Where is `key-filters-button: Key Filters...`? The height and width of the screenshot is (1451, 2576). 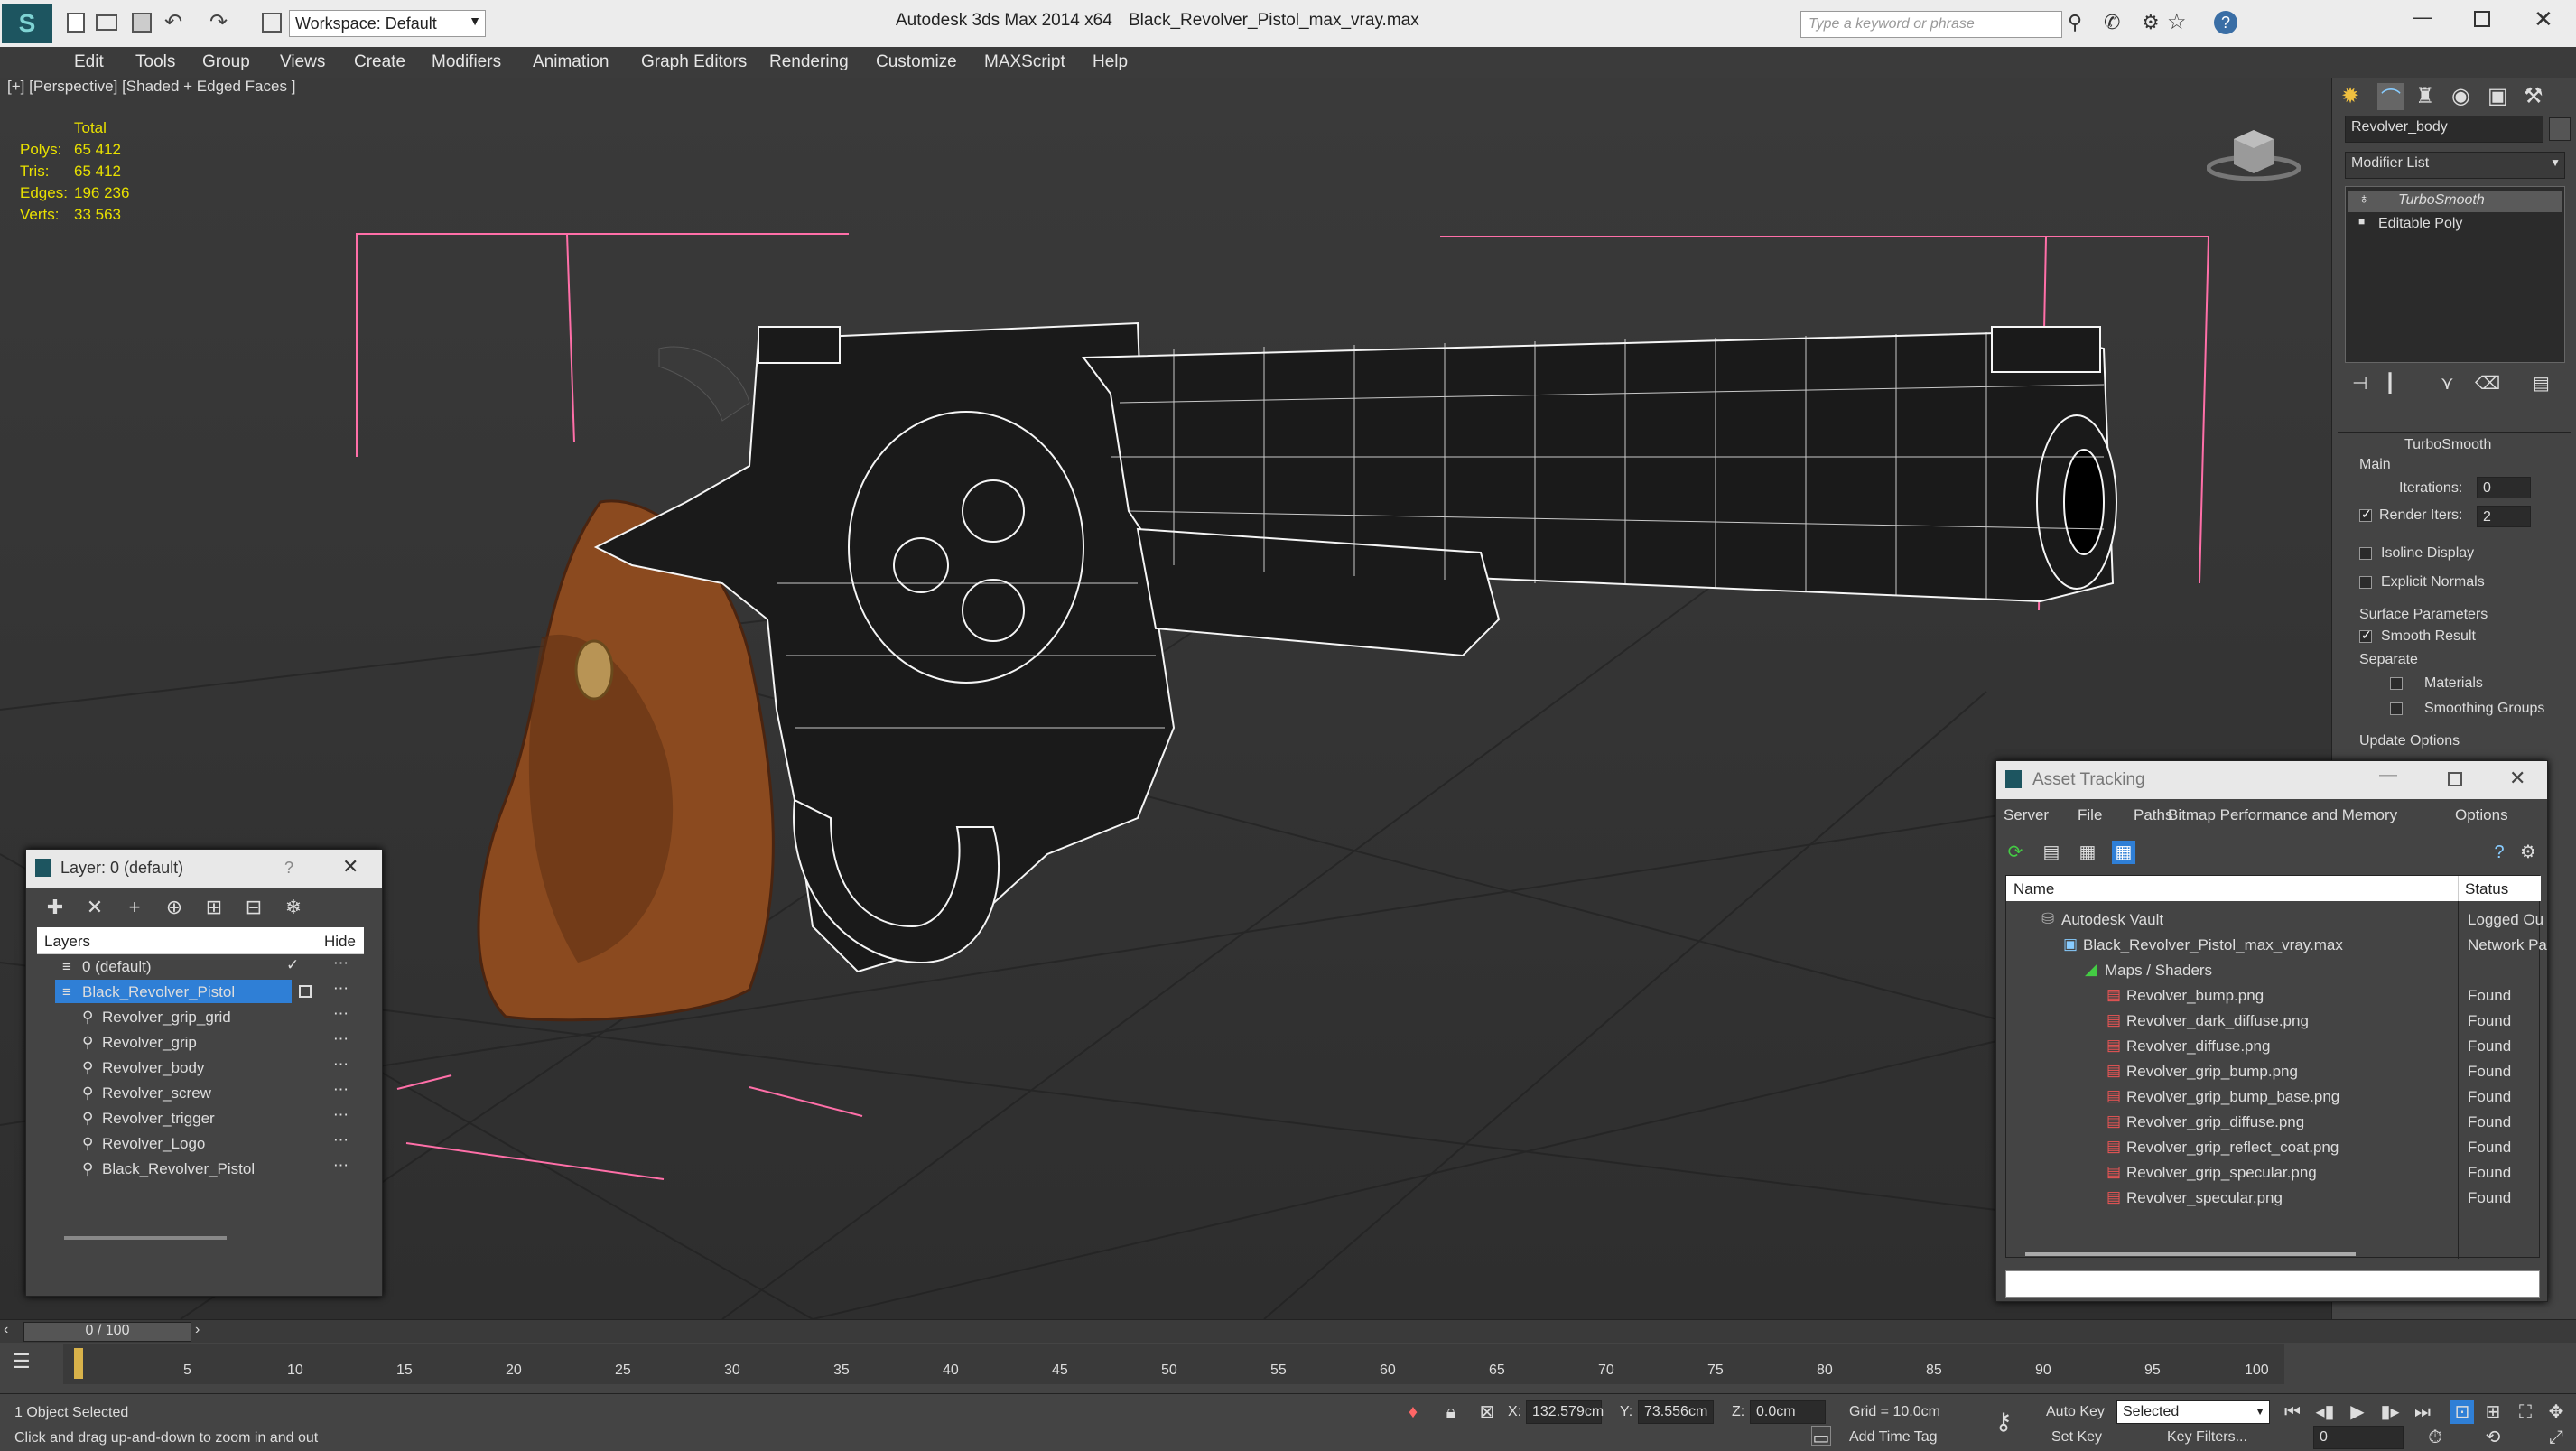
key-filters-button: Key Filters... is located at coordinates (2207, 1437).